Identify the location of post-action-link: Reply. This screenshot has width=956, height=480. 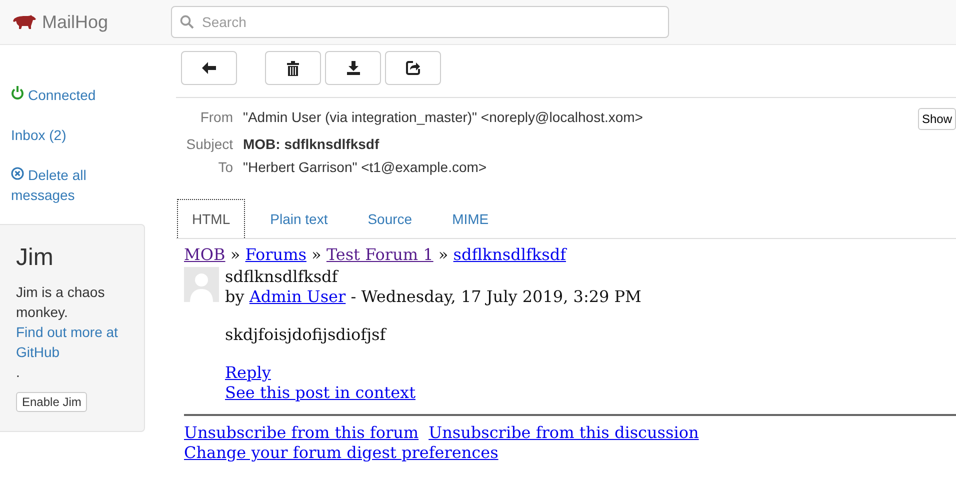
(248, 372).